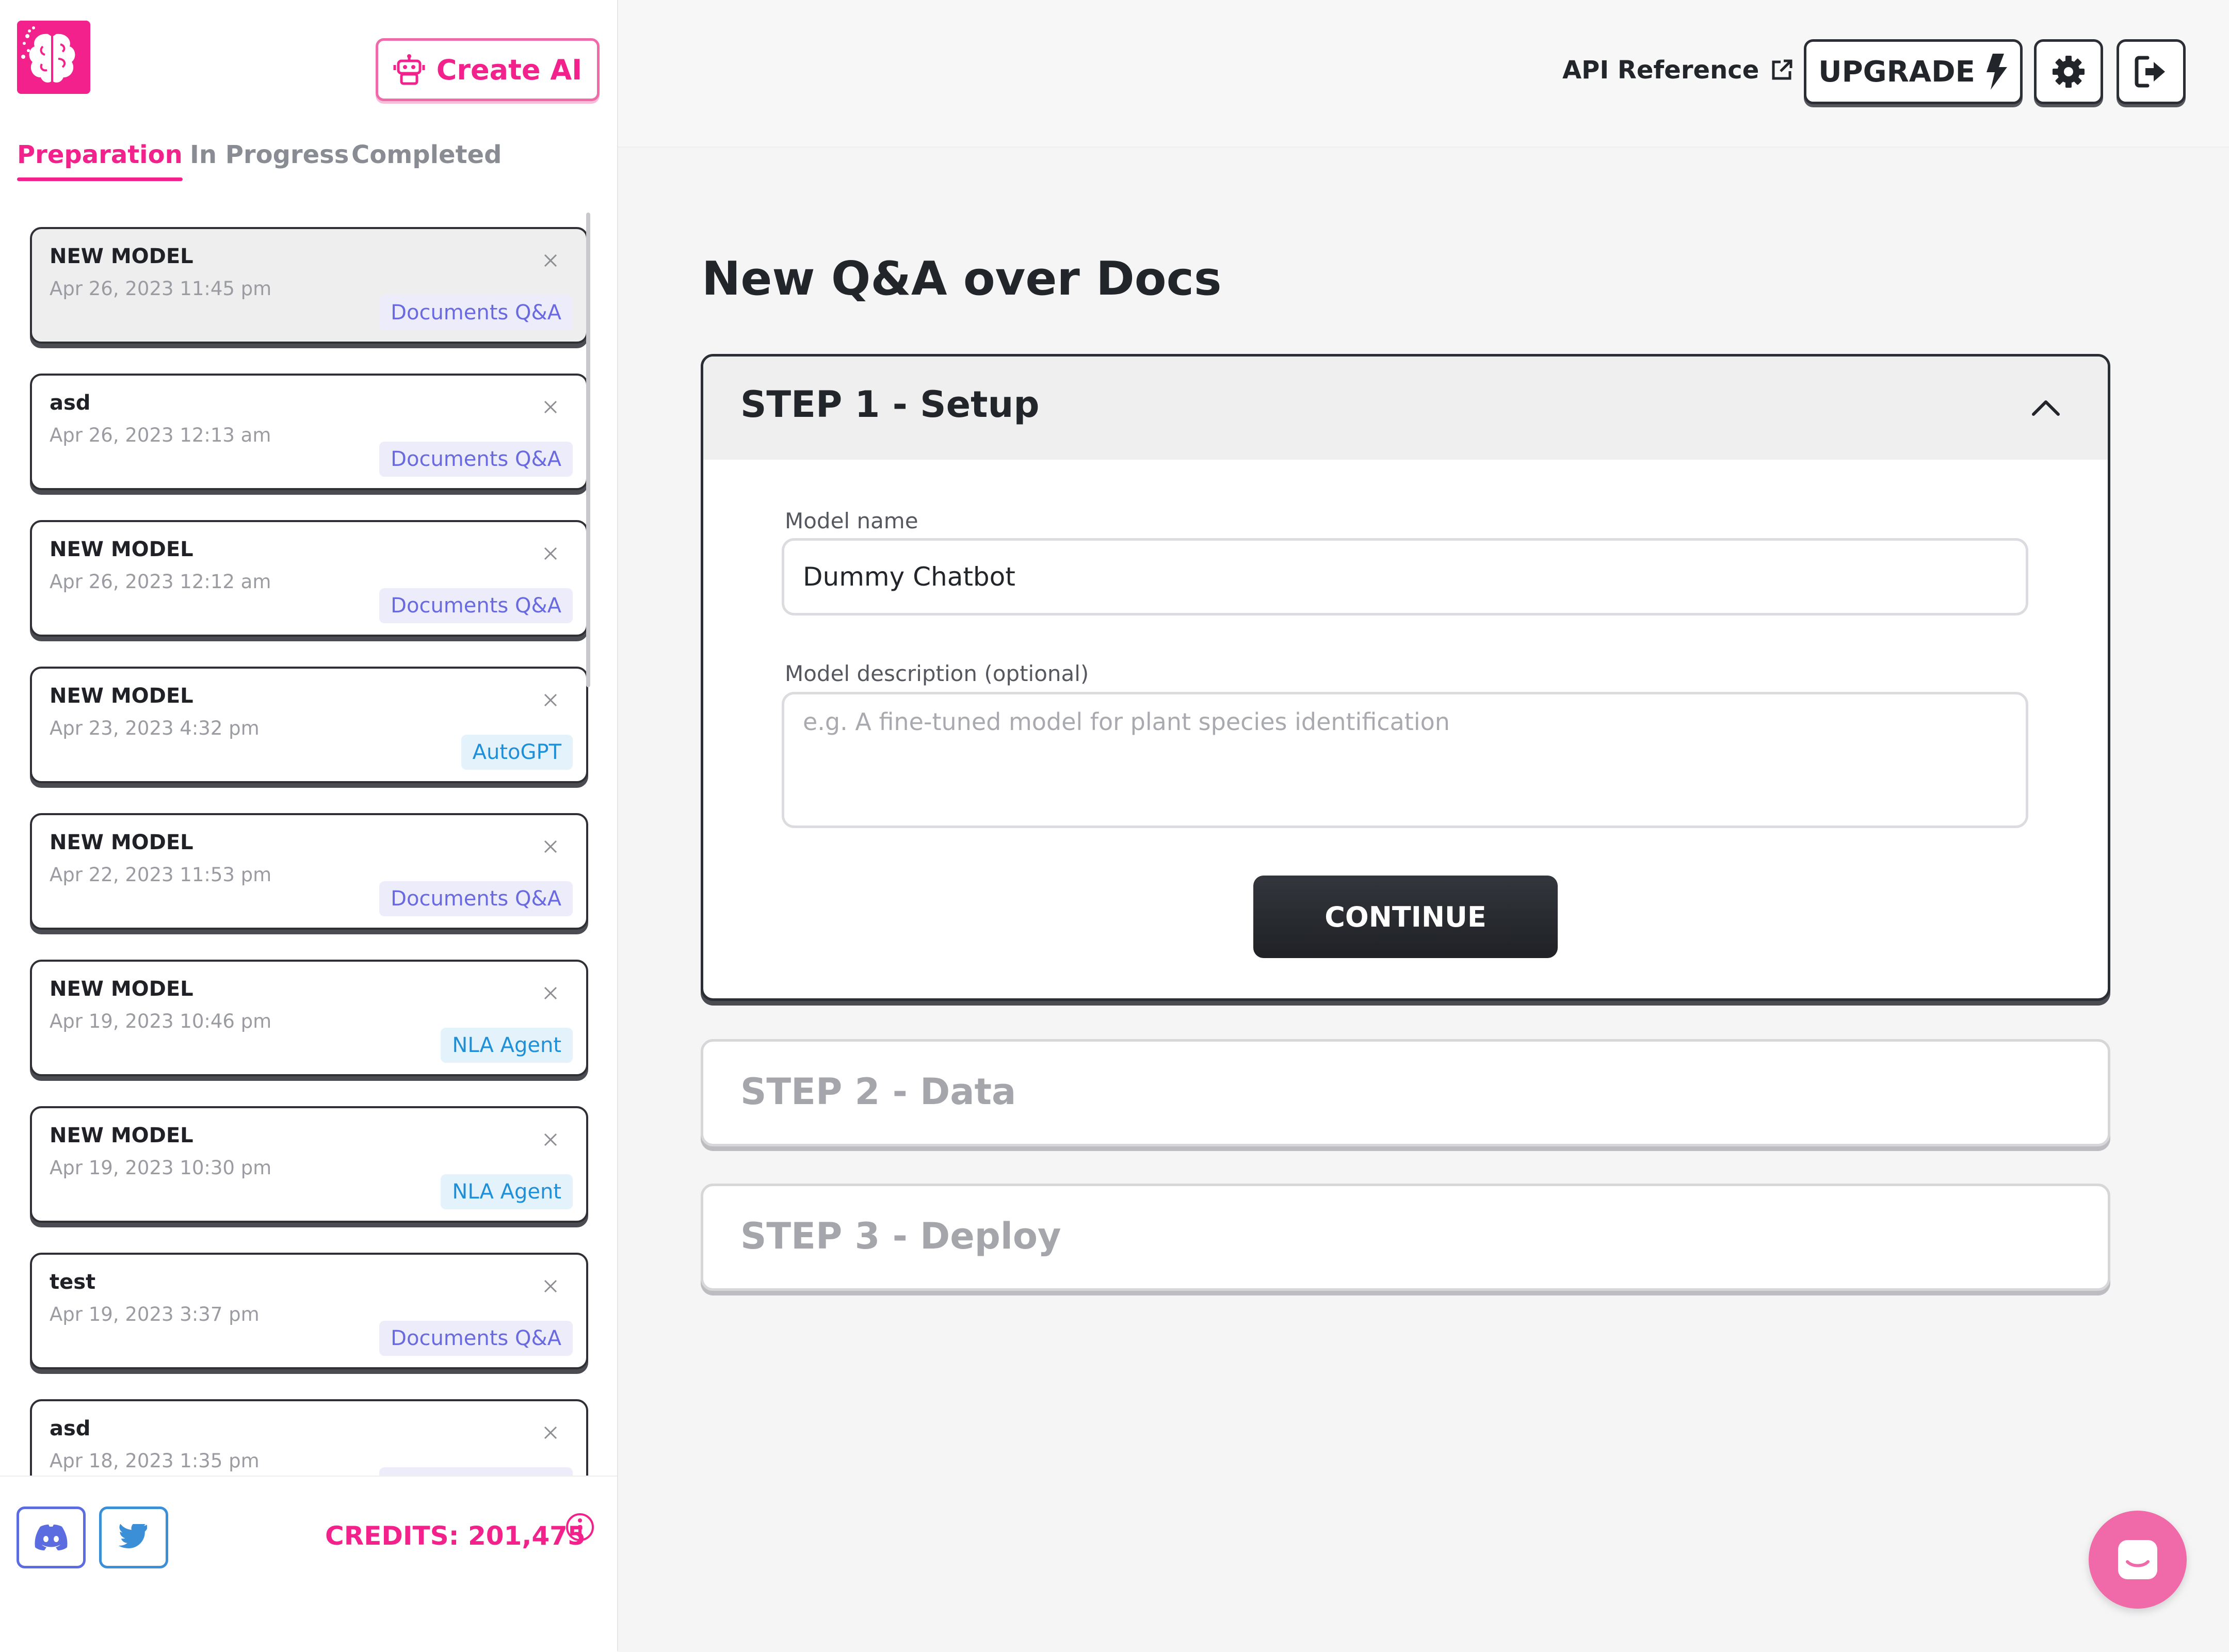 Image resolution: width=2229 pixels, height=1652 pixels. Describe the element at coordinates (155, 728) in the screenshot. I see `model-card-date: Apr 23, 2023 4:32 pm` at that location.